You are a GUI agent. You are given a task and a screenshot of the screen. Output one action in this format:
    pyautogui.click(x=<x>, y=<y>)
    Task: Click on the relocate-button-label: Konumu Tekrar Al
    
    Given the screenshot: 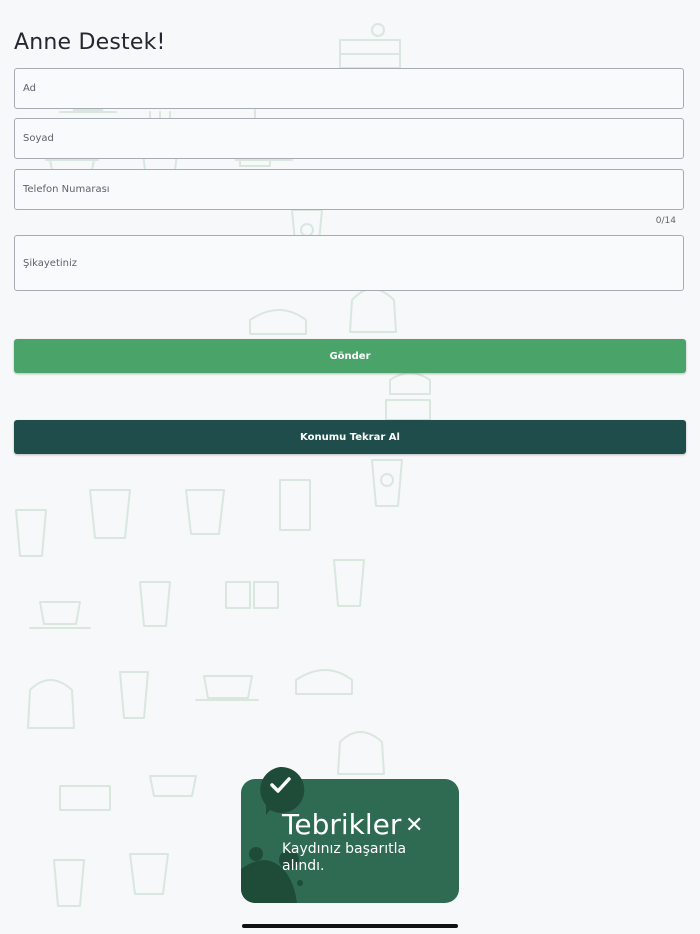 What is the action you would take?
    pyautogui.click(x=350, y=437)
    